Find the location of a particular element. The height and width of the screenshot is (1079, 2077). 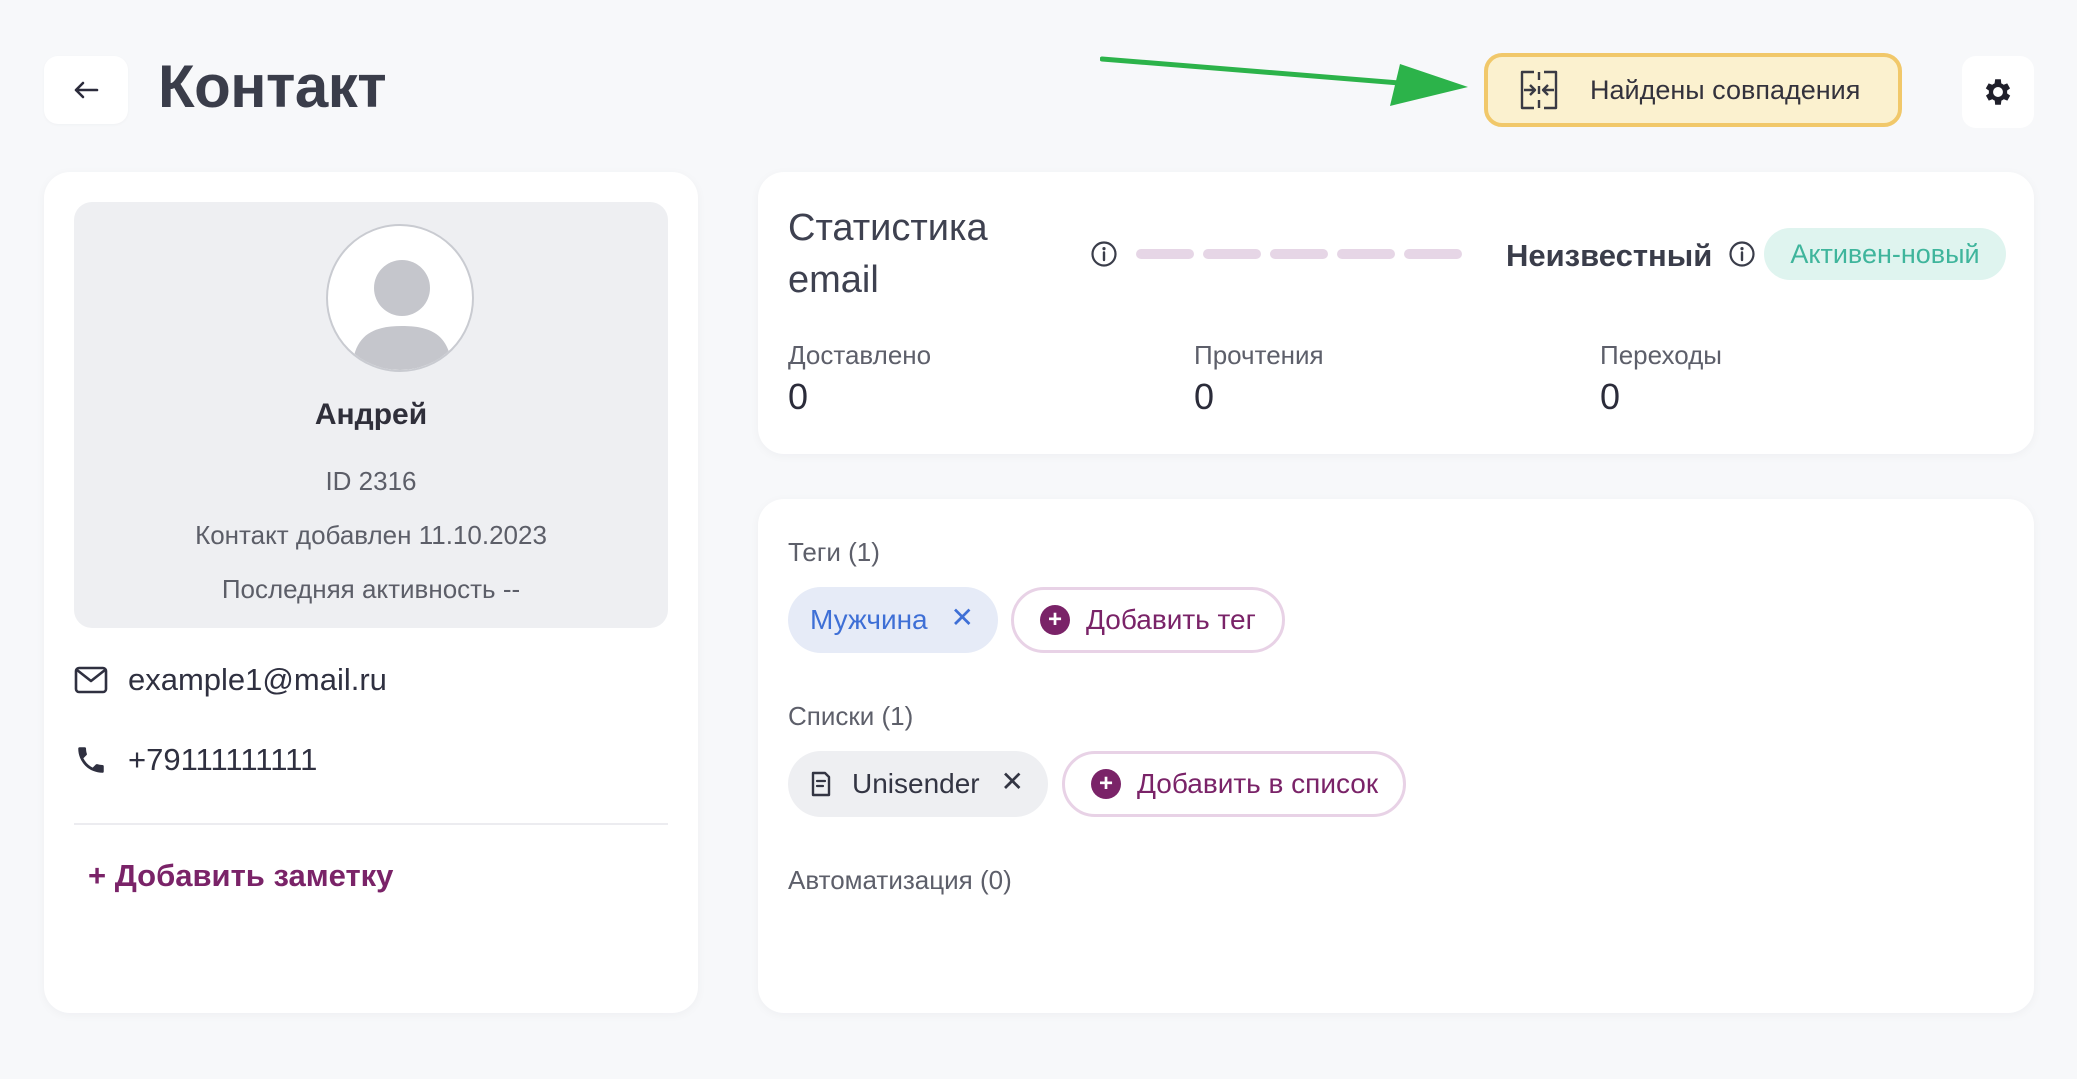

phone-icon is located at coordinates (91, 760).